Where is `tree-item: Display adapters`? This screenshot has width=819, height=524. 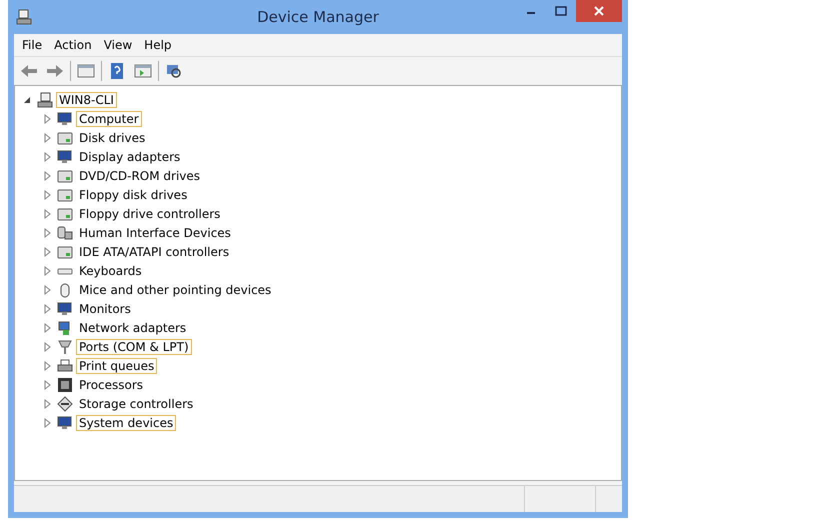
tree-item: Display adapters is located at coordinates (130, 156).